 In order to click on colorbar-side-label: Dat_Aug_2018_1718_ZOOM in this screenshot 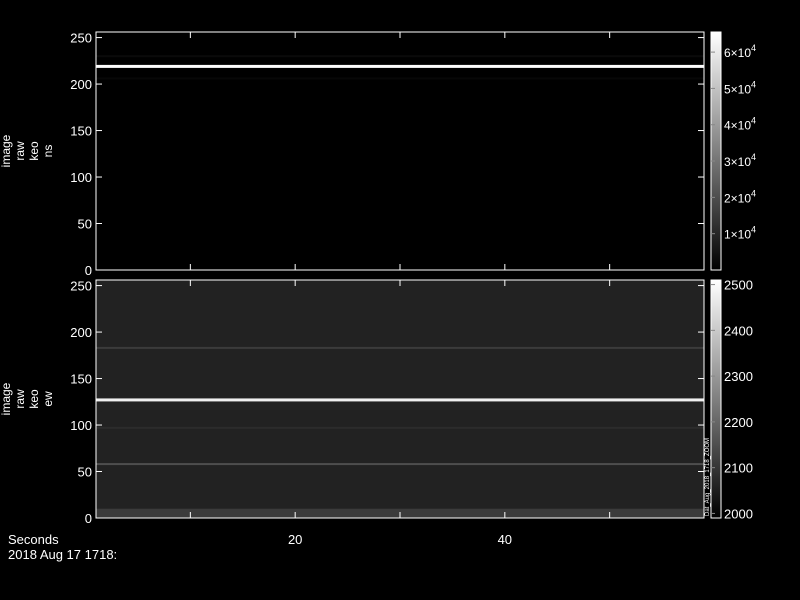, I will do `click(708, 477)`.